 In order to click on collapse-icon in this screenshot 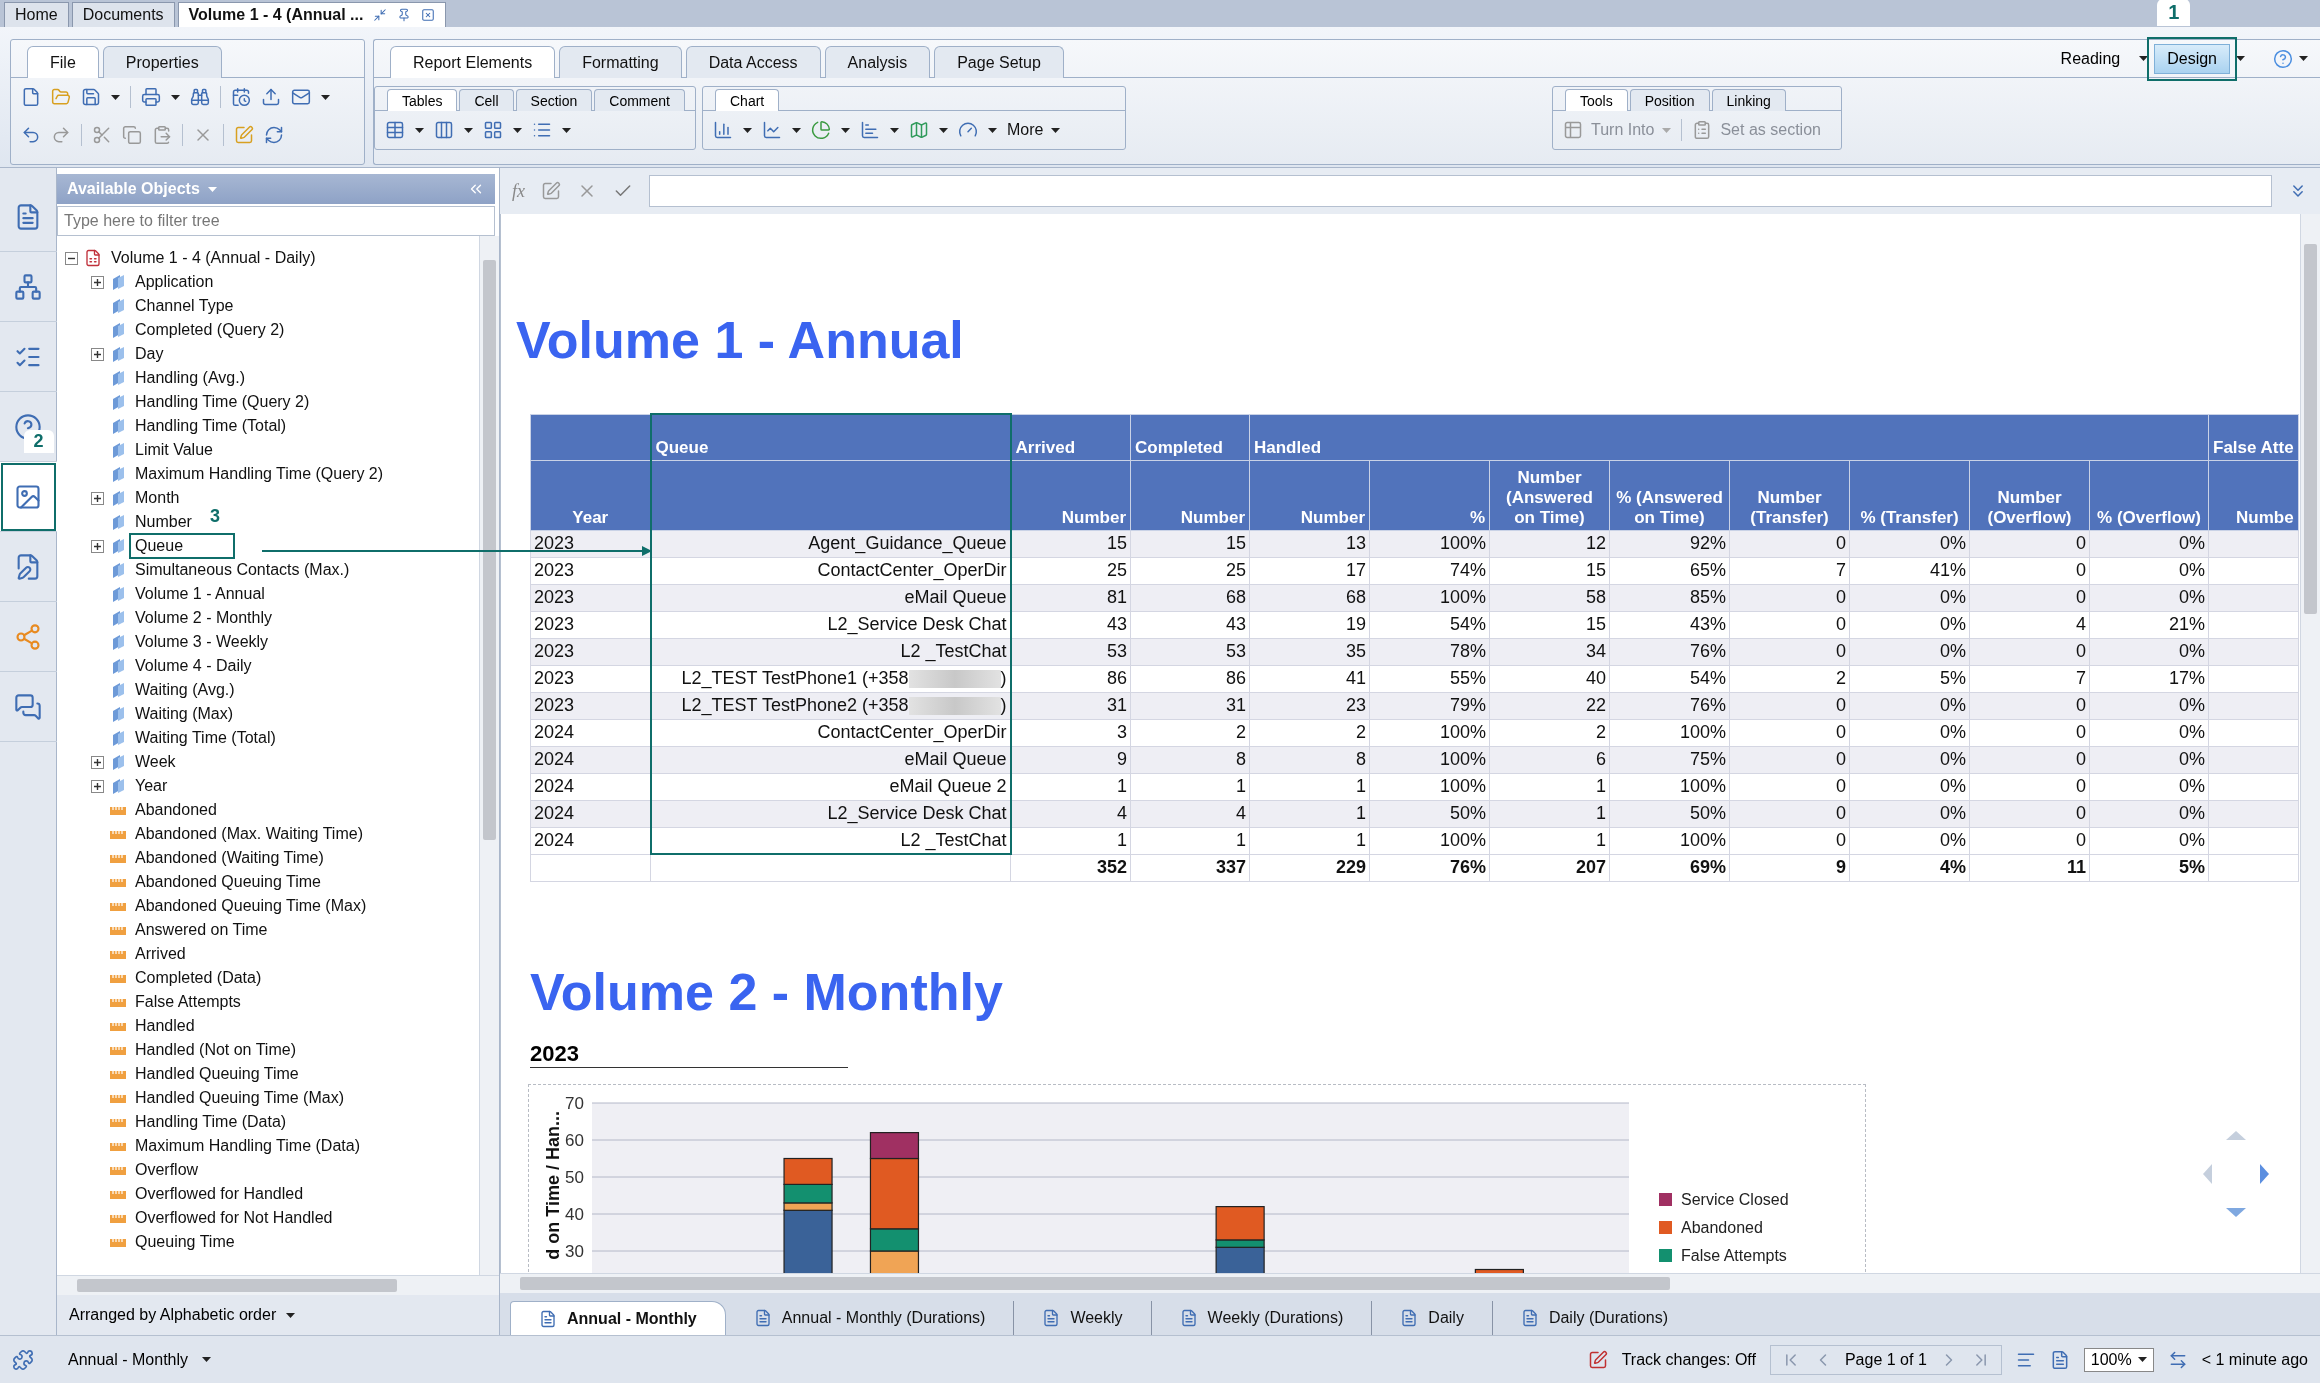, I will do `click(71, 258)`.